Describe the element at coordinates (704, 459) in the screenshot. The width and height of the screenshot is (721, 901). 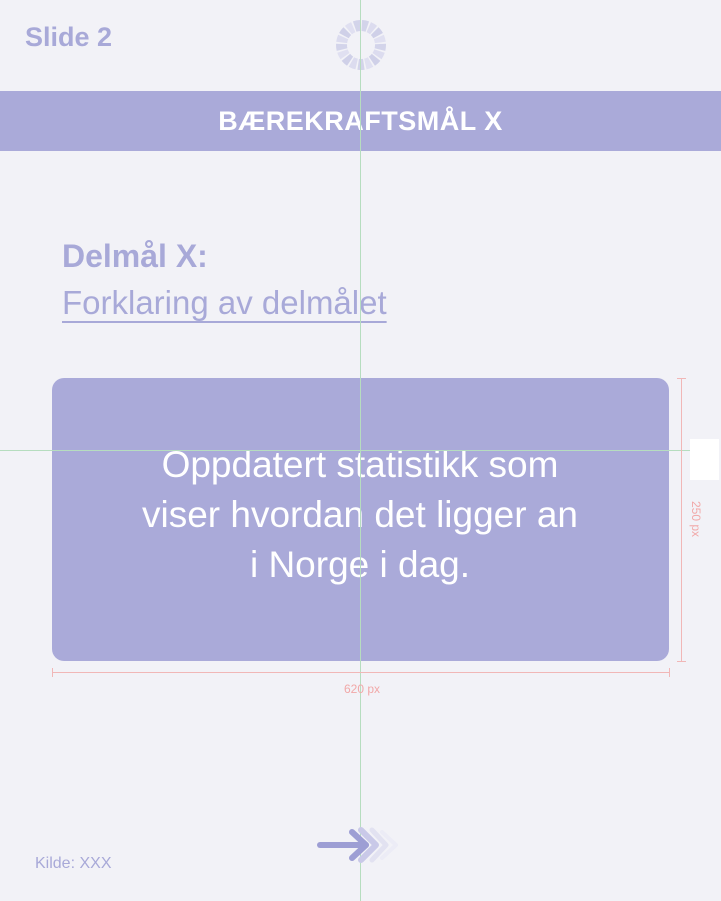
I see `guide-marker` at that location.